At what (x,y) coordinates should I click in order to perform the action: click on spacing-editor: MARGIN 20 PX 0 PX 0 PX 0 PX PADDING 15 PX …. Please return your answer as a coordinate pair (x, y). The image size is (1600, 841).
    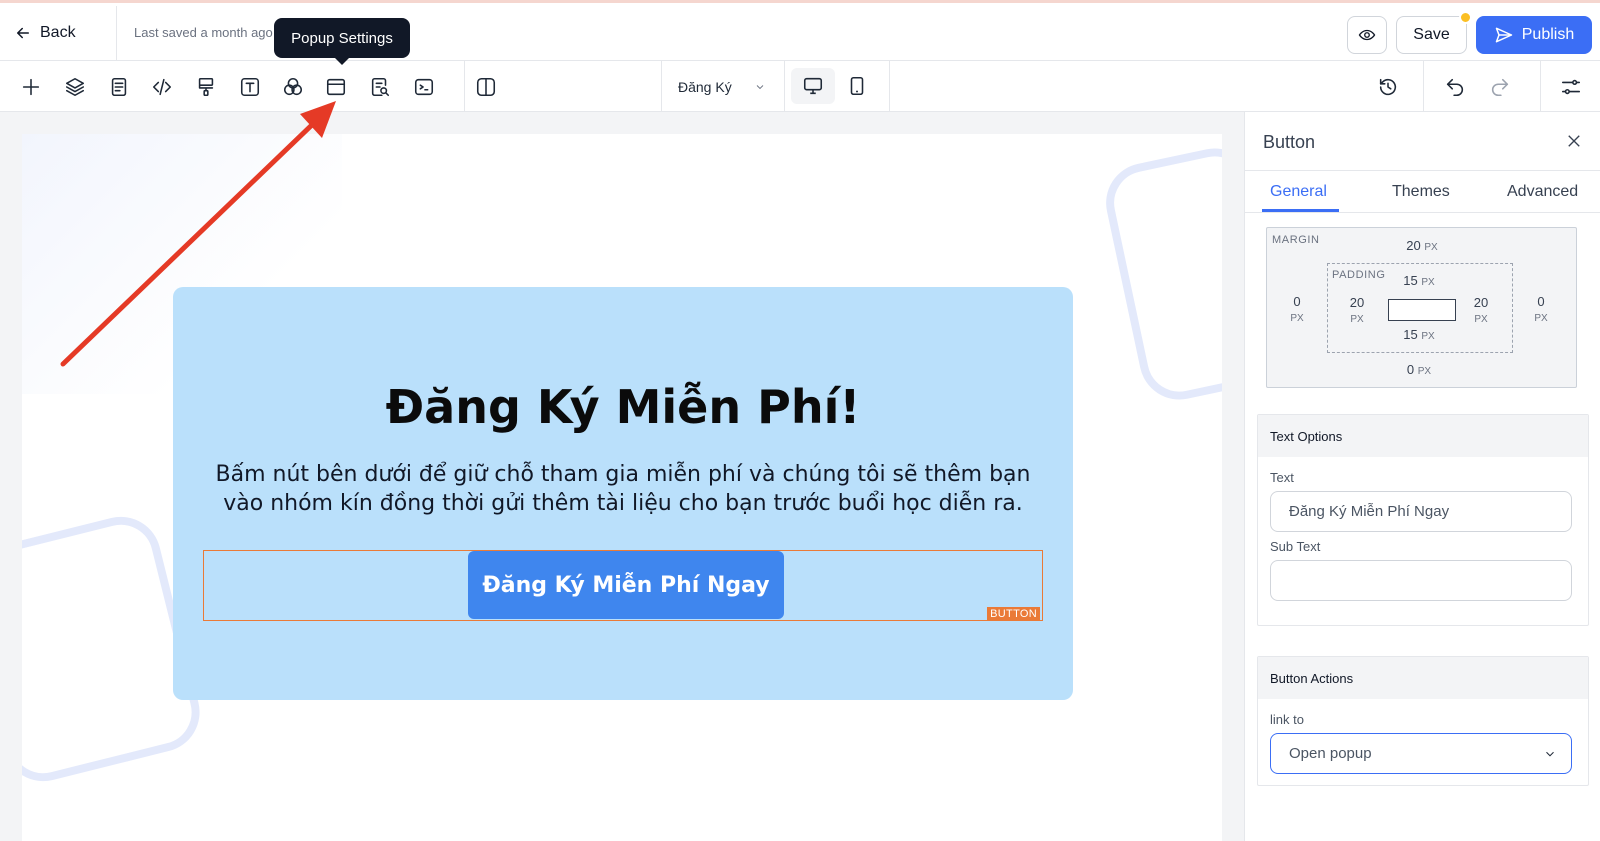
    Looking at the image, I should click on (1421, 307).